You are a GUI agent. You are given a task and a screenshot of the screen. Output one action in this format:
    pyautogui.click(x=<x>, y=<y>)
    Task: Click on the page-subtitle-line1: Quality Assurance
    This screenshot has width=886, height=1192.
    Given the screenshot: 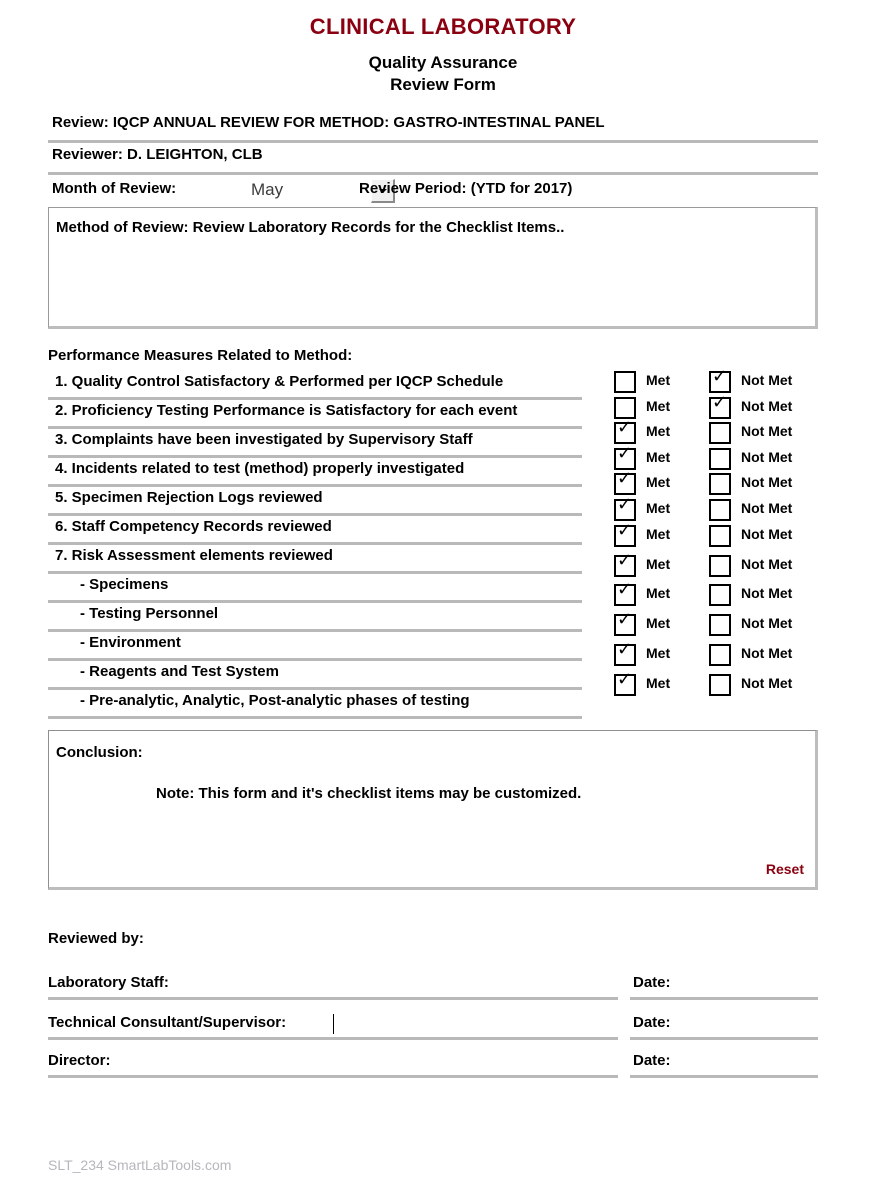 What is the action you would take?
    pyautogui.click(x=443, y=62)
    